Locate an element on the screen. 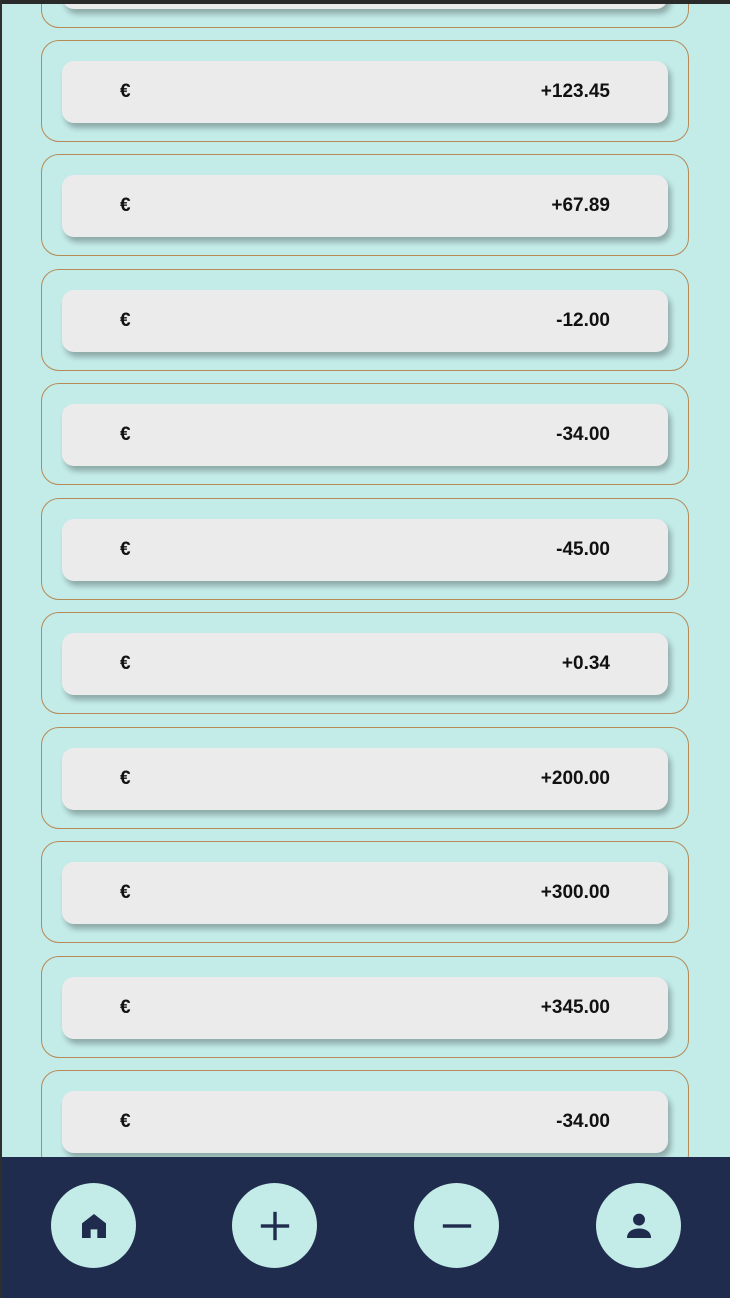 The height and width of the screenshot is (1298, 730). add-expense-button is located at coordinates (456, 1225).